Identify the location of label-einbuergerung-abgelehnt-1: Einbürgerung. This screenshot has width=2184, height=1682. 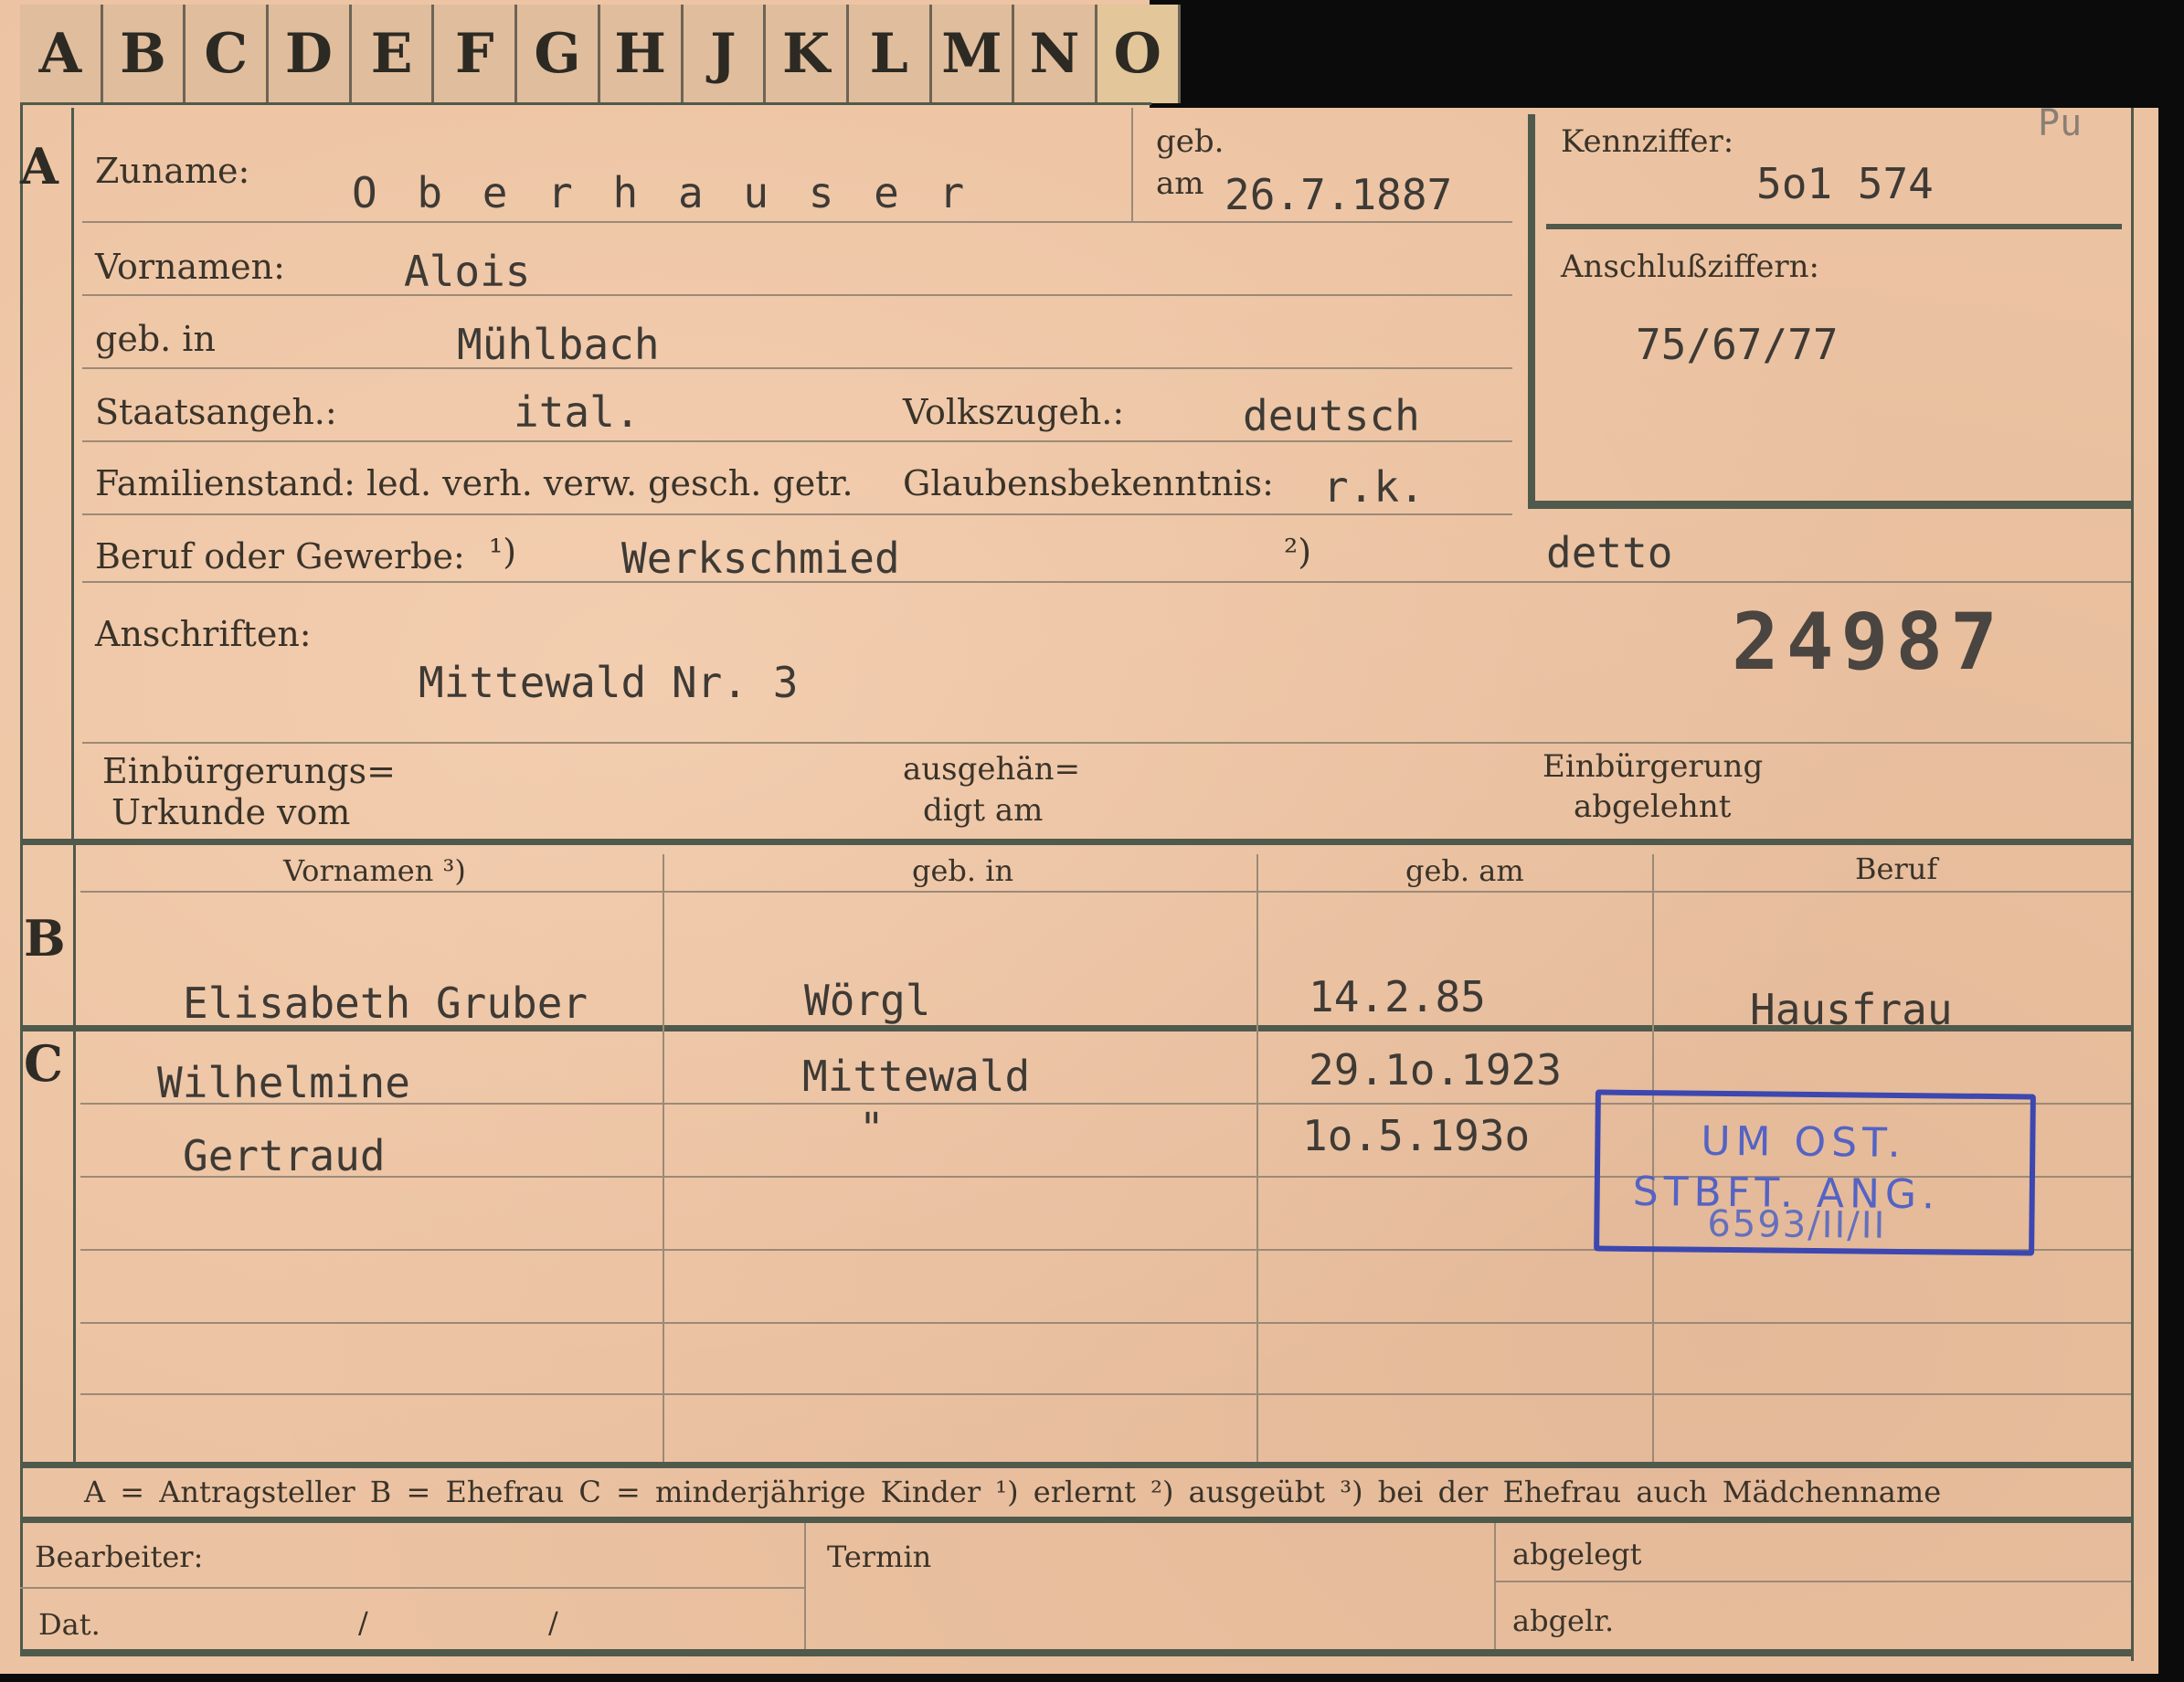
(1653, 766).